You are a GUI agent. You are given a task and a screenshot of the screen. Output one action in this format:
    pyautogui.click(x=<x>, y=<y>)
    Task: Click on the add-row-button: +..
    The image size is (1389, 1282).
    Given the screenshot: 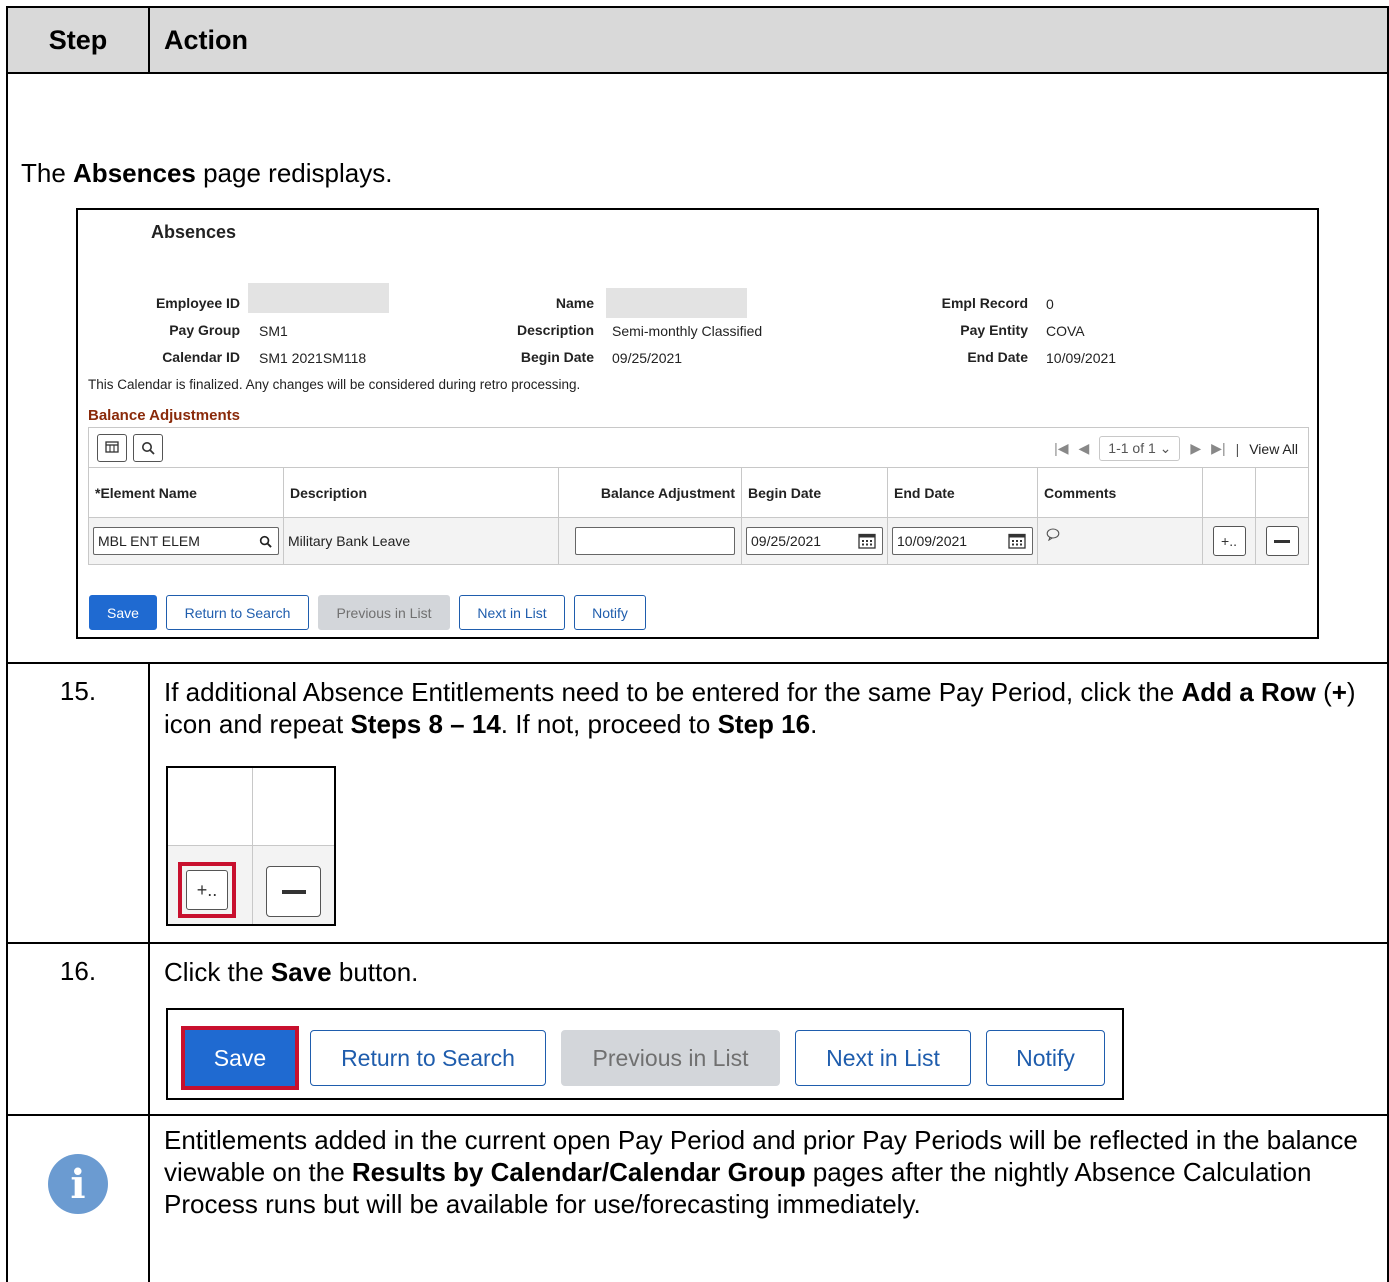 What is the action you would take?
    pyautogui.click(x=1229, y=541)
    